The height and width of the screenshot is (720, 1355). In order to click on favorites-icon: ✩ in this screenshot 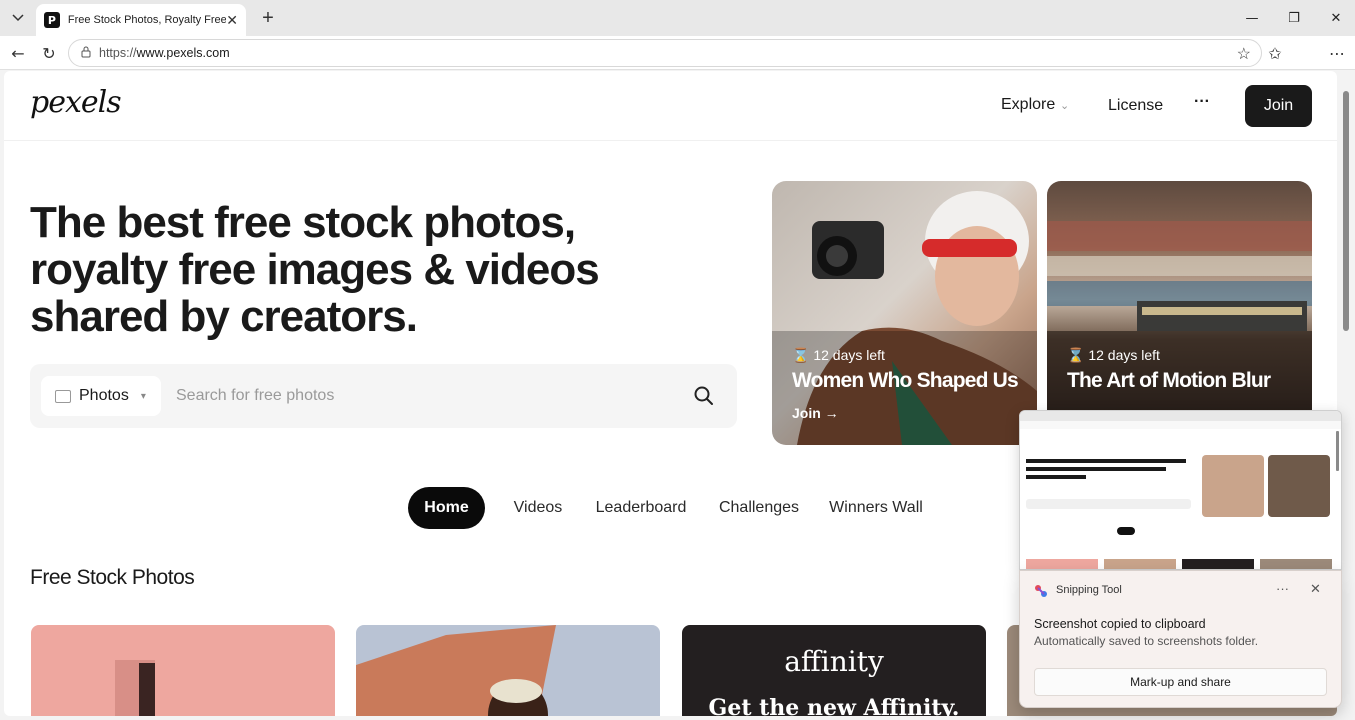, I will do `click(1275, 53)`.